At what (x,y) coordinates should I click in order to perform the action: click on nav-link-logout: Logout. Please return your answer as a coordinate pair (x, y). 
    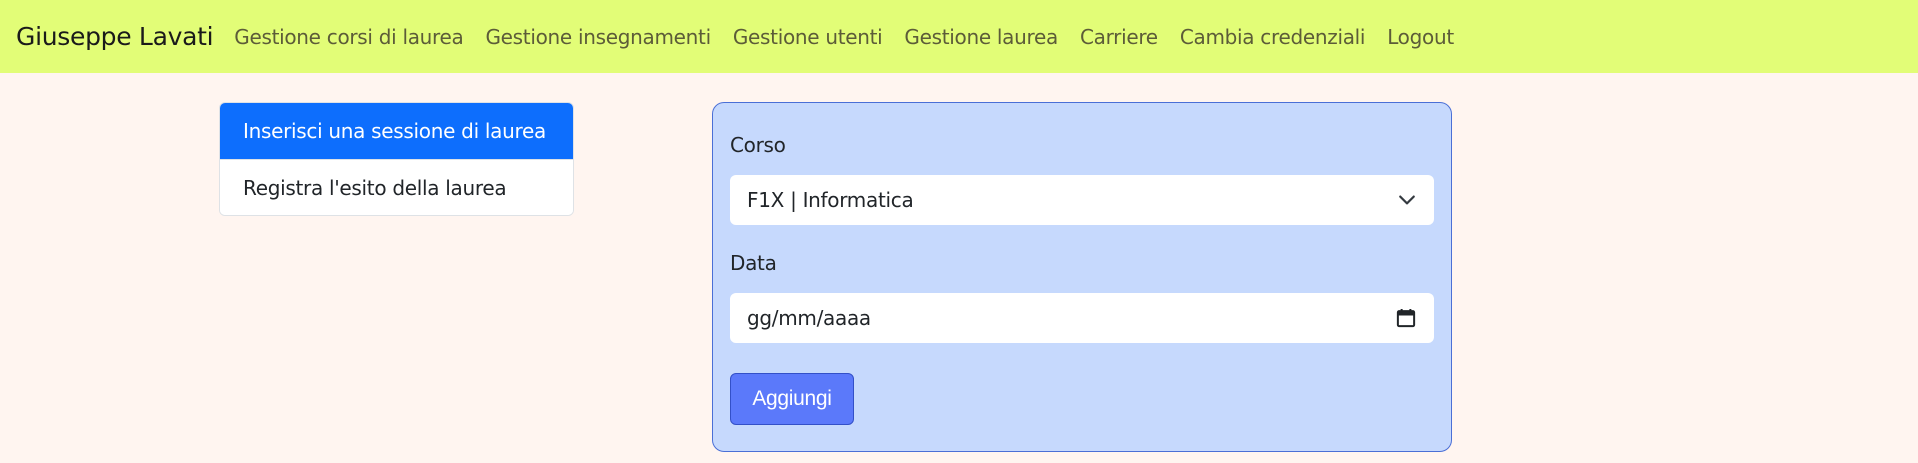
    Looking at the image, I should click on (1420, 37).